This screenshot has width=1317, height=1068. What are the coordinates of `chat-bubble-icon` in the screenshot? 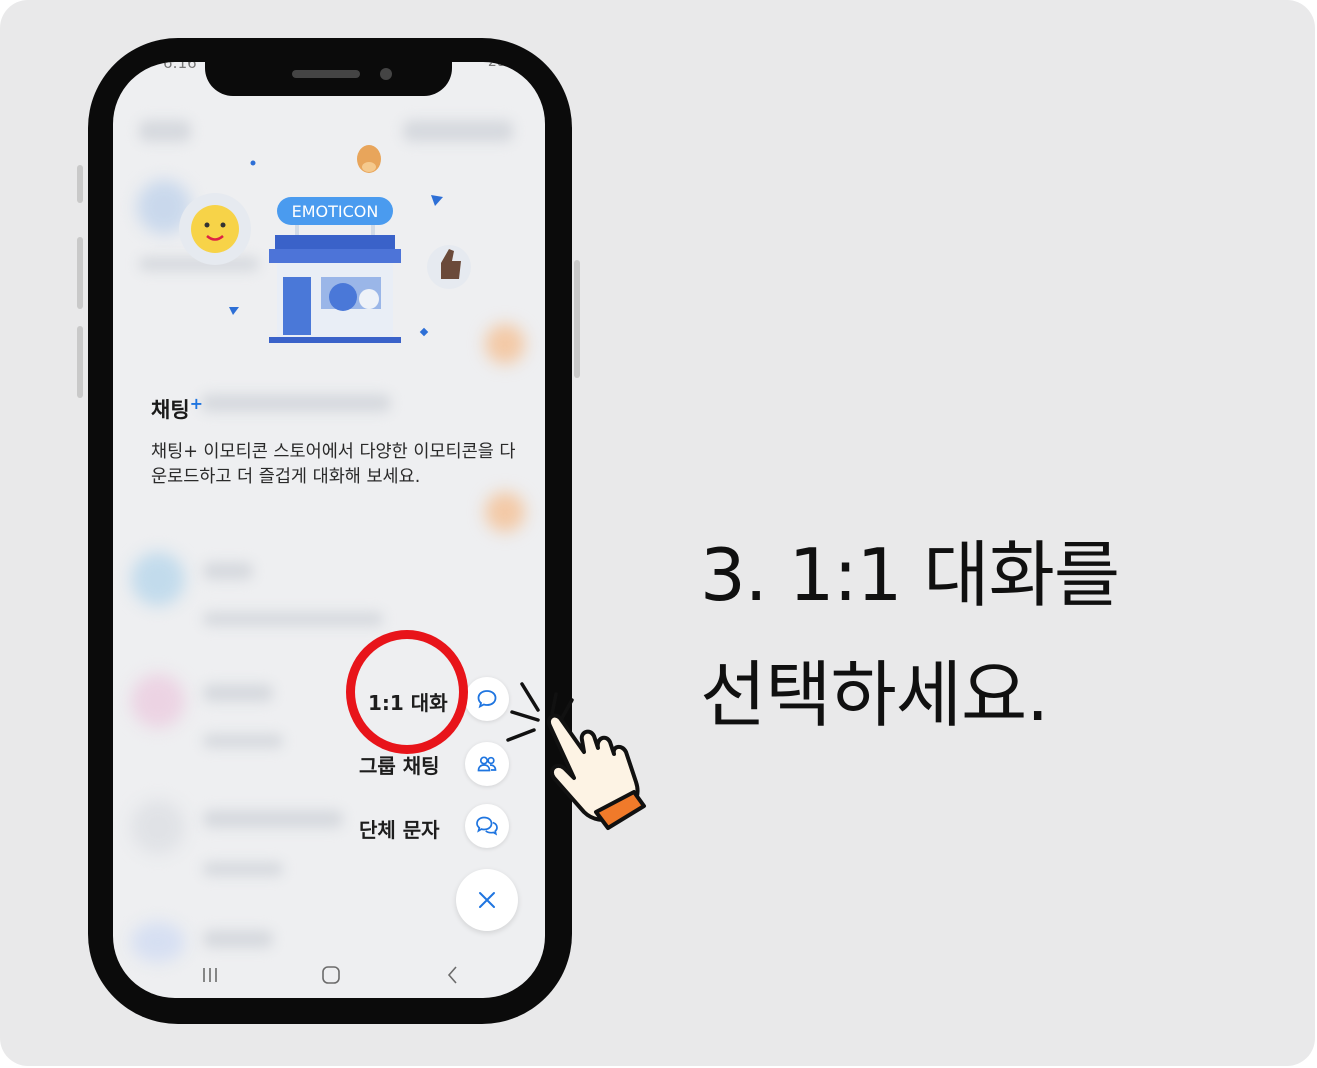 It's located at (487, 699).